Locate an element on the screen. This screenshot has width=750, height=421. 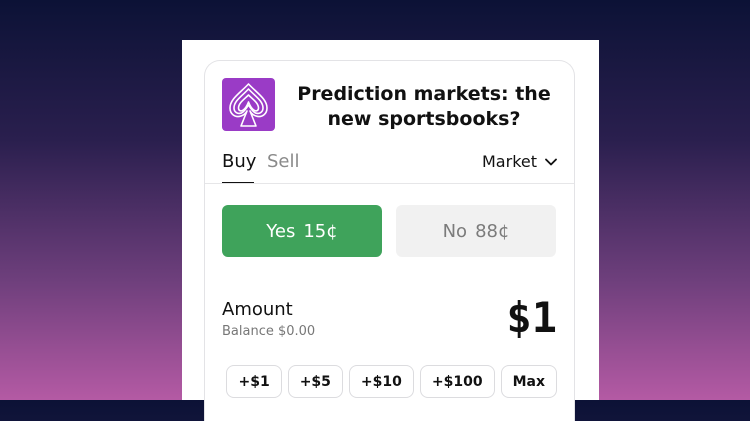
quick-amount-buttons: +$1 +$5 +$10 +$100 Max is located at coordinates (391, 381).